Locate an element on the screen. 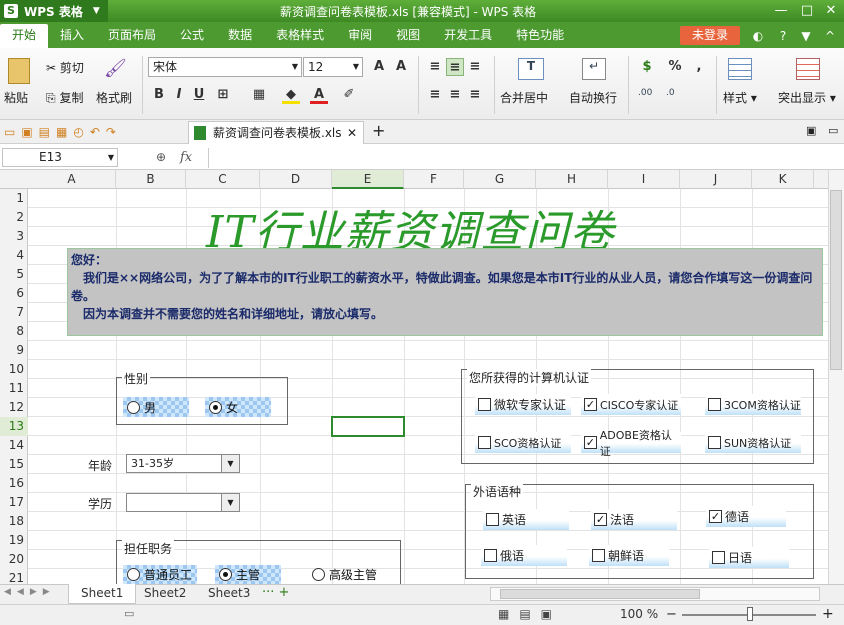  app-menu-button: S WPS 表格 ▼ is located at coordinates (54, 11).